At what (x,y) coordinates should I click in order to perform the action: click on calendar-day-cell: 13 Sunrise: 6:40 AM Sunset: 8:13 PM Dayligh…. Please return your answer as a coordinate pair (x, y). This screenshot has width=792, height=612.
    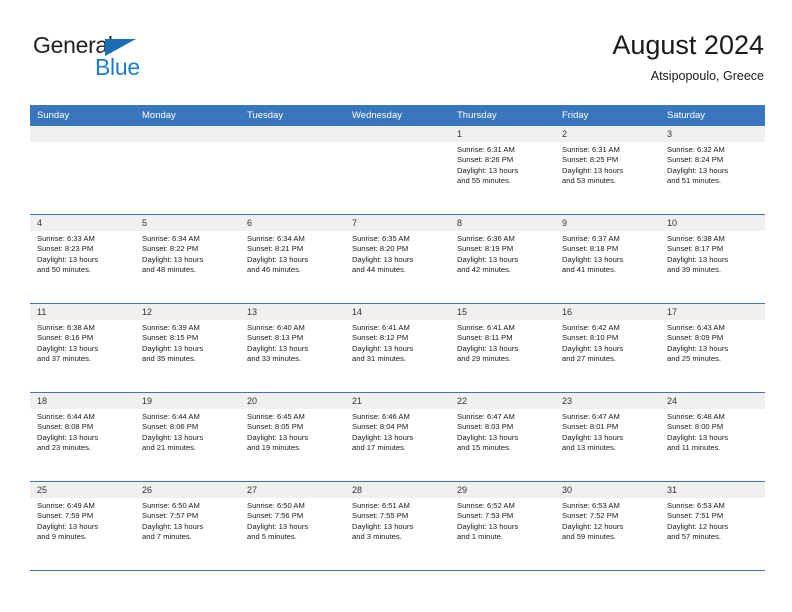
    Looking at the image, I should click on (292, 348).